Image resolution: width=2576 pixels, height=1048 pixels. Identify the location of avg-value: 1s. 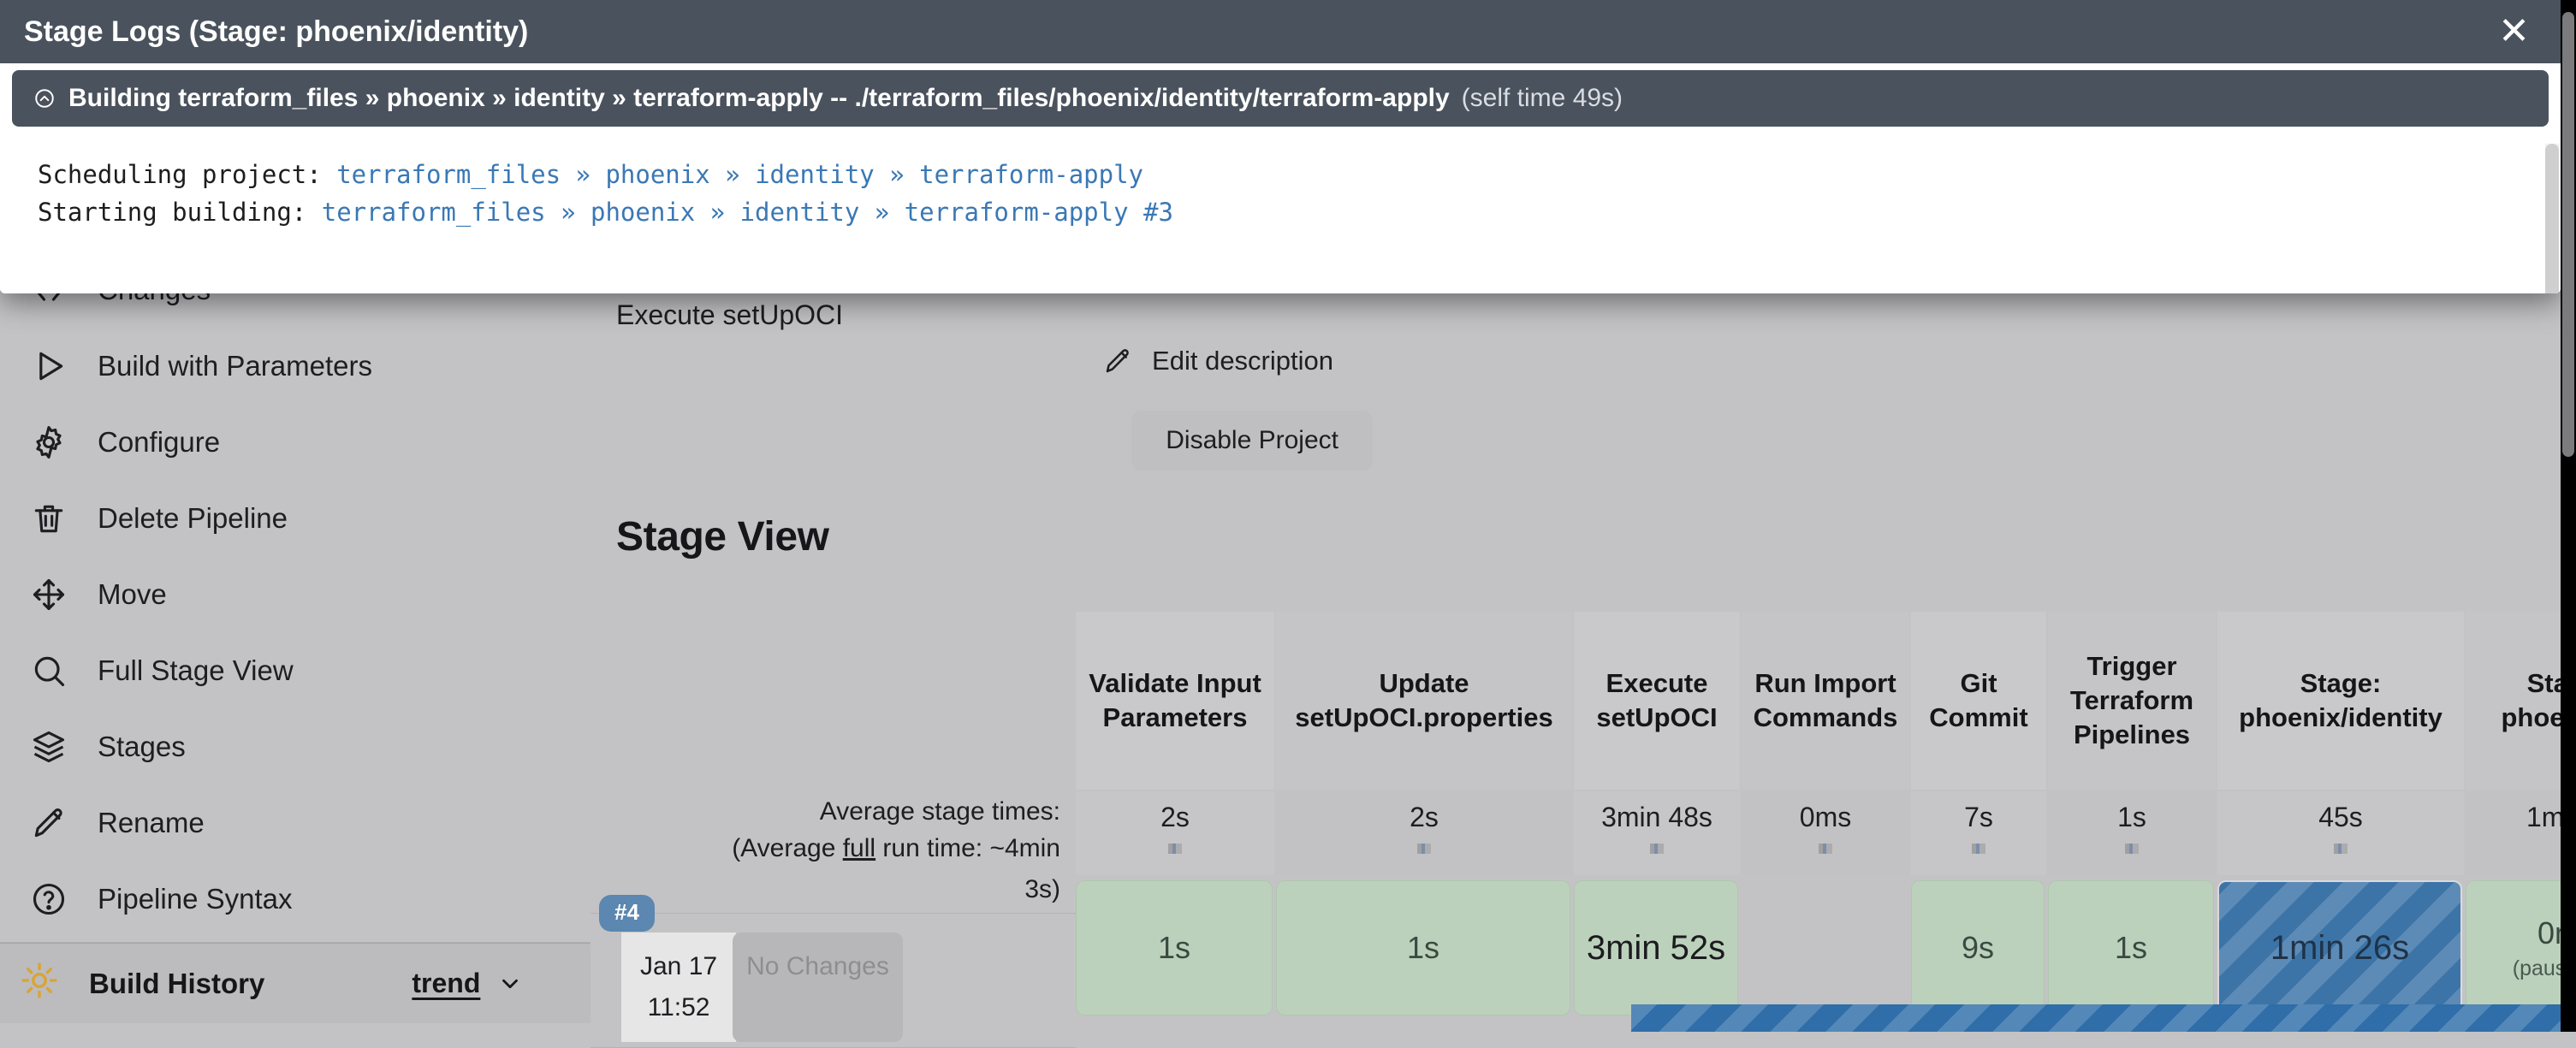
(2131, 817).